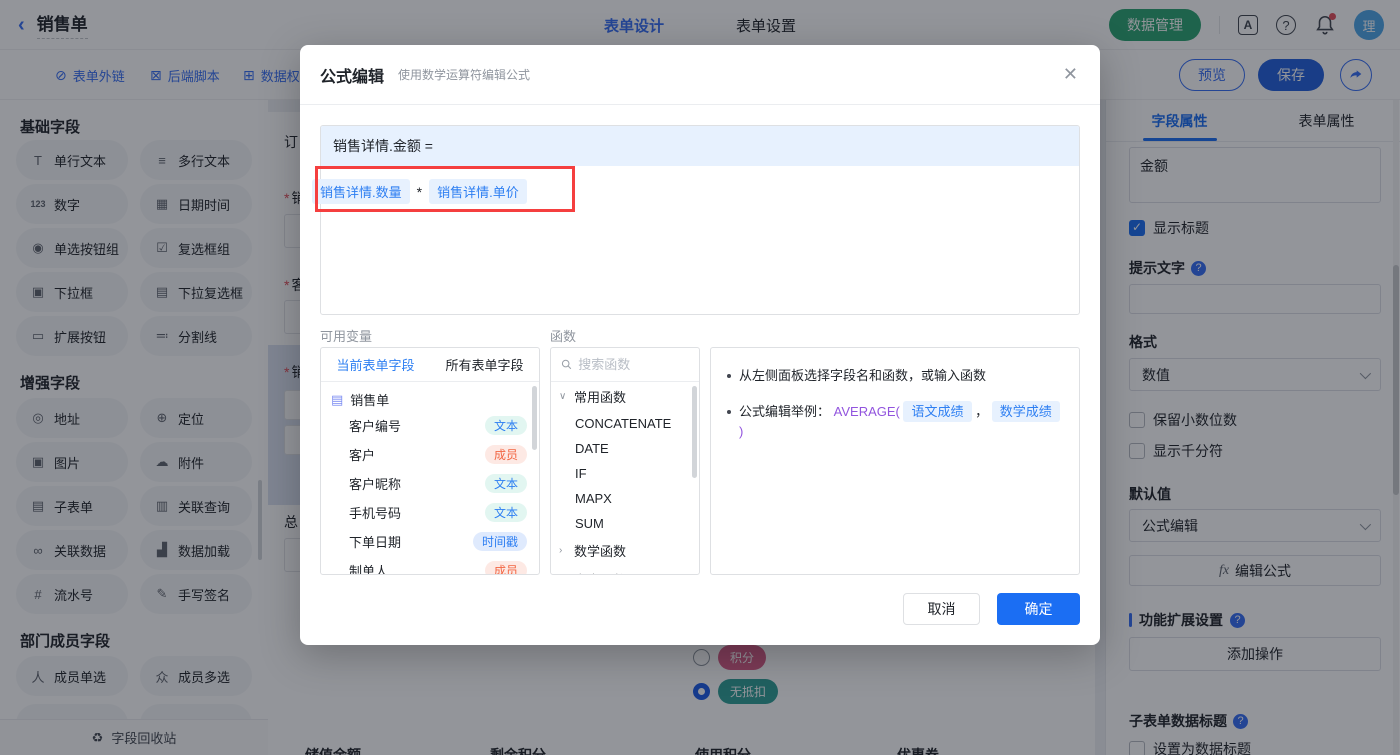  Describe the element at coordinates (430, 454) in the screenshot. I see `variable-row: 客户 成员` at that location.